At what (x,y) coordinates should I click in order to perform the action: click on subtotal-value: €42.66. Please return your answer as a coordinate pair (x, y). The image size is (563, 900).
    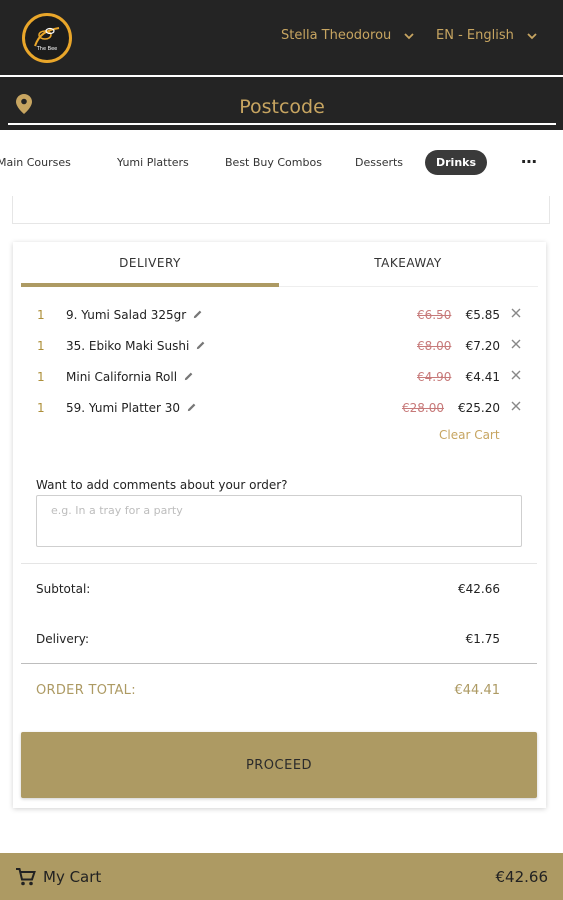
    Looking at the image, I should click on (479, 589).